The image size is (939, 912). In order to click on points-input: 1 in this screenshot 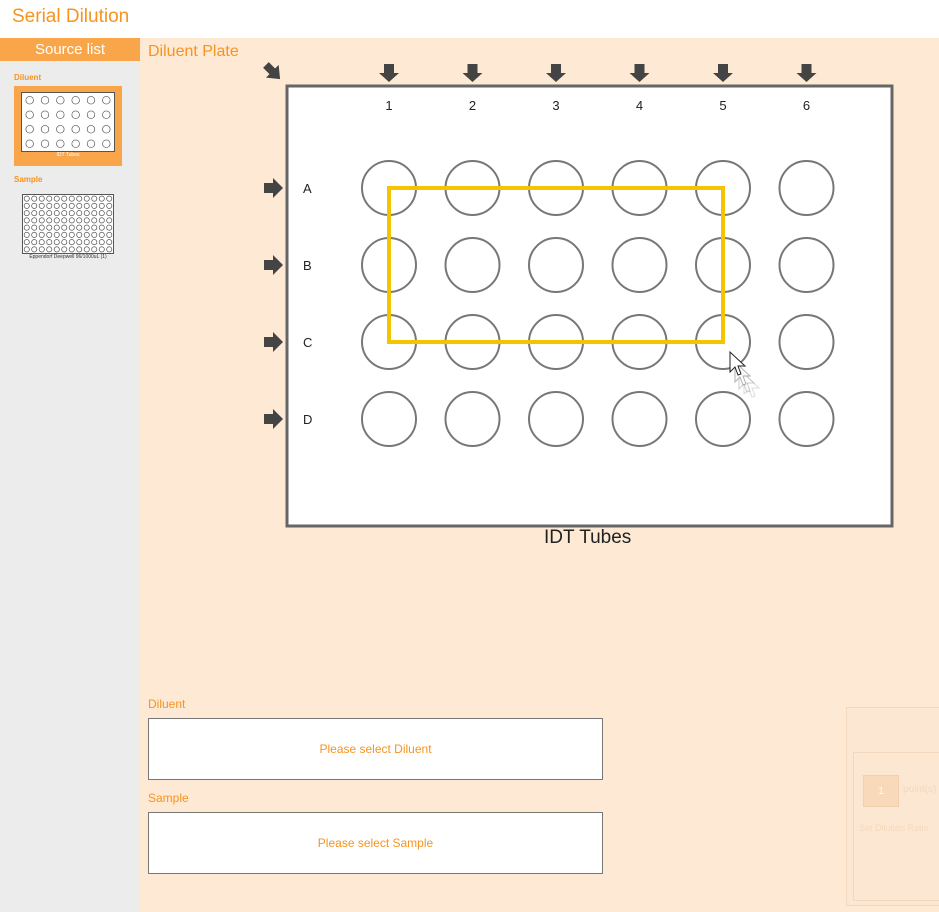, I will do `click(881, 791)`.